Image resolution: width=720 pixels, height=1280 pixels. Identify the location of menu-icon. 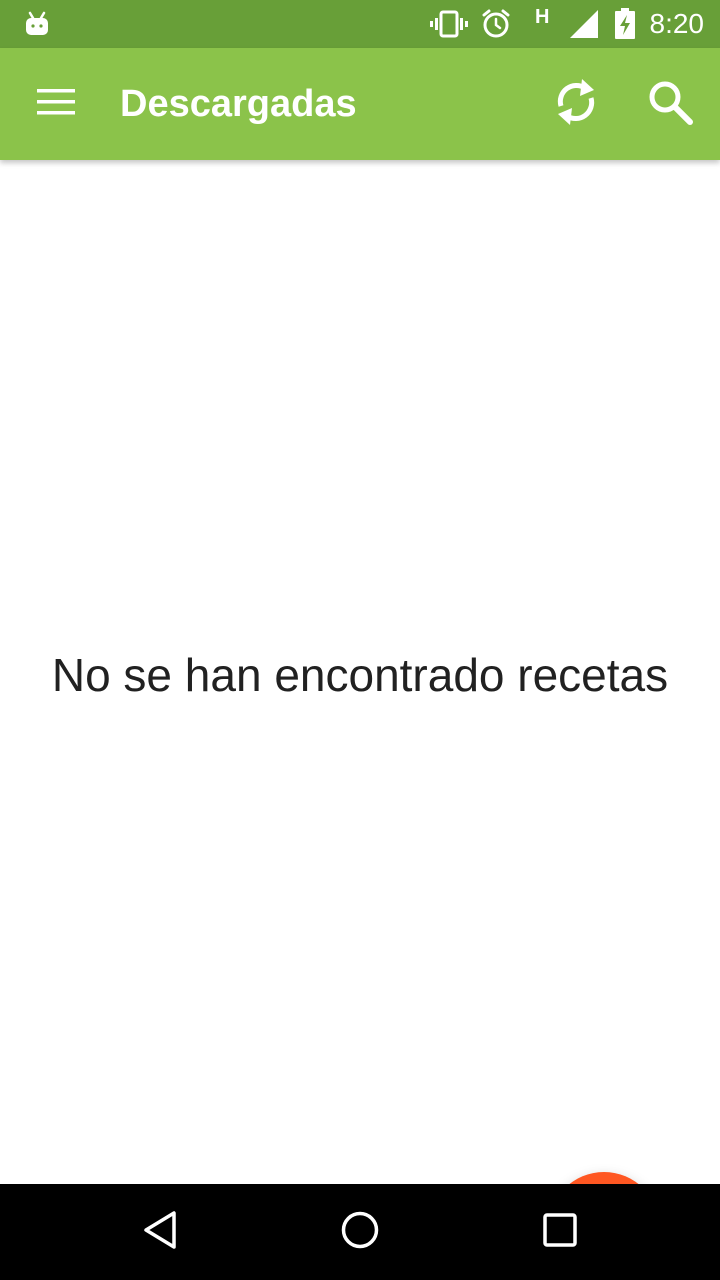
(56, 104).